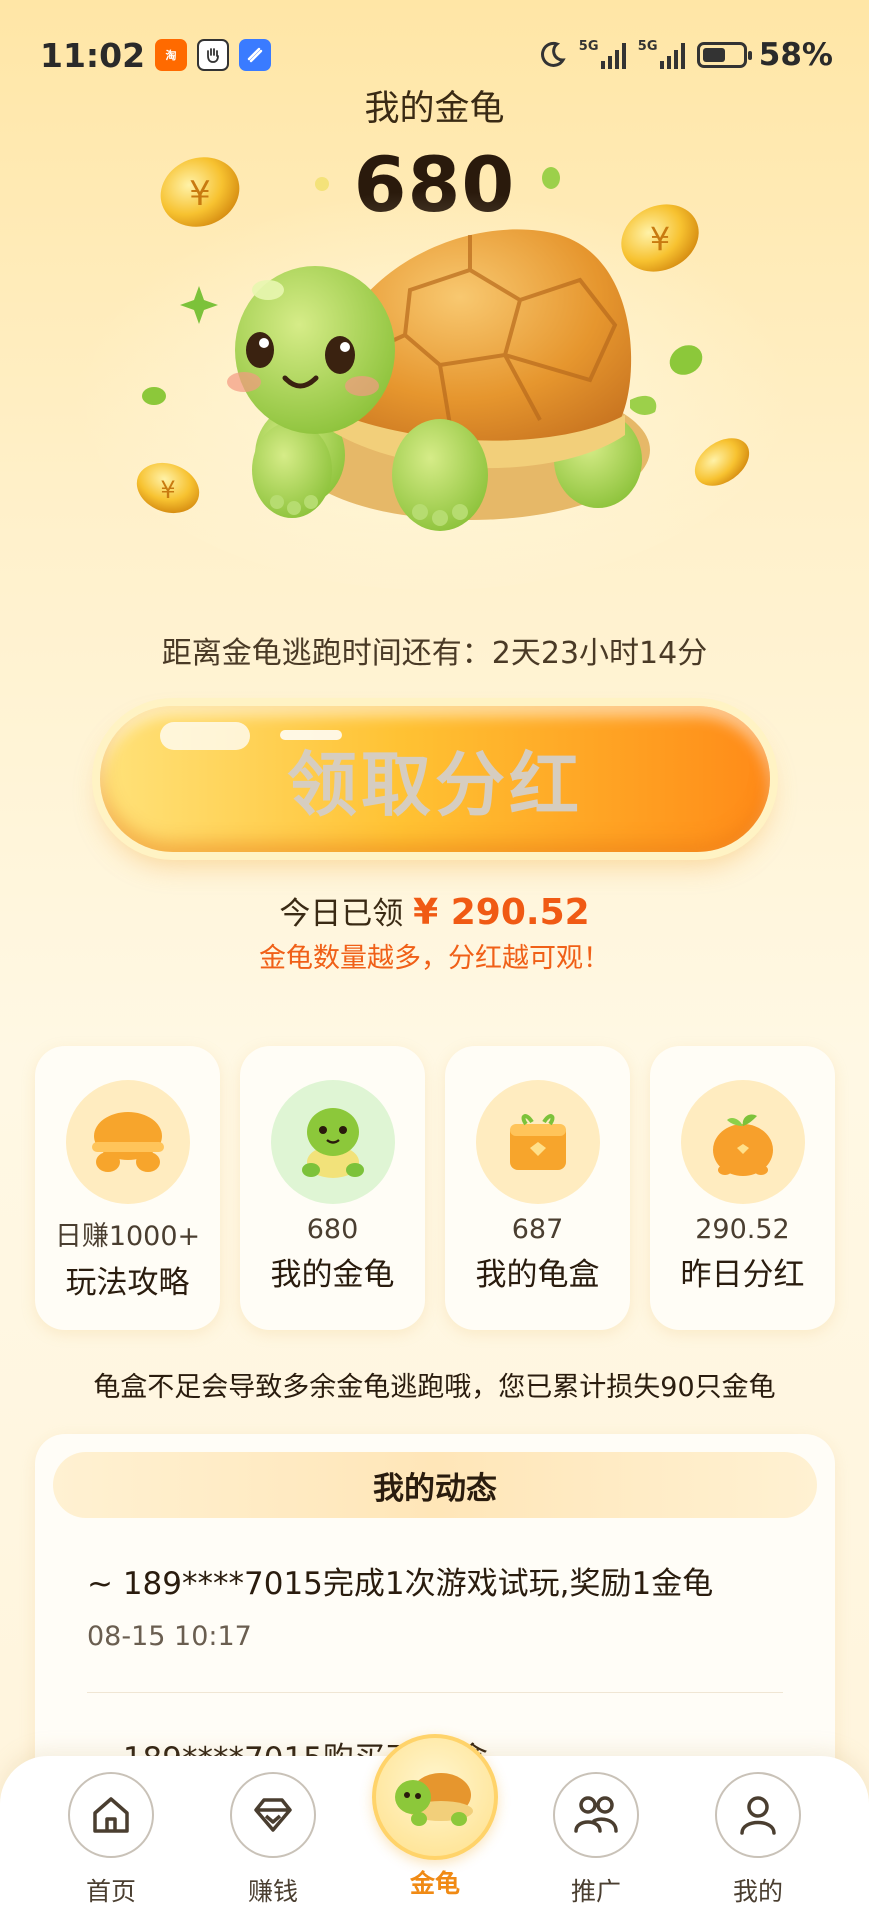 The width and height of the screenshot is (869, 1920). Describe the element at coordinates (255, 55) in the screenshot. I see `browser-app-icon` at that location.